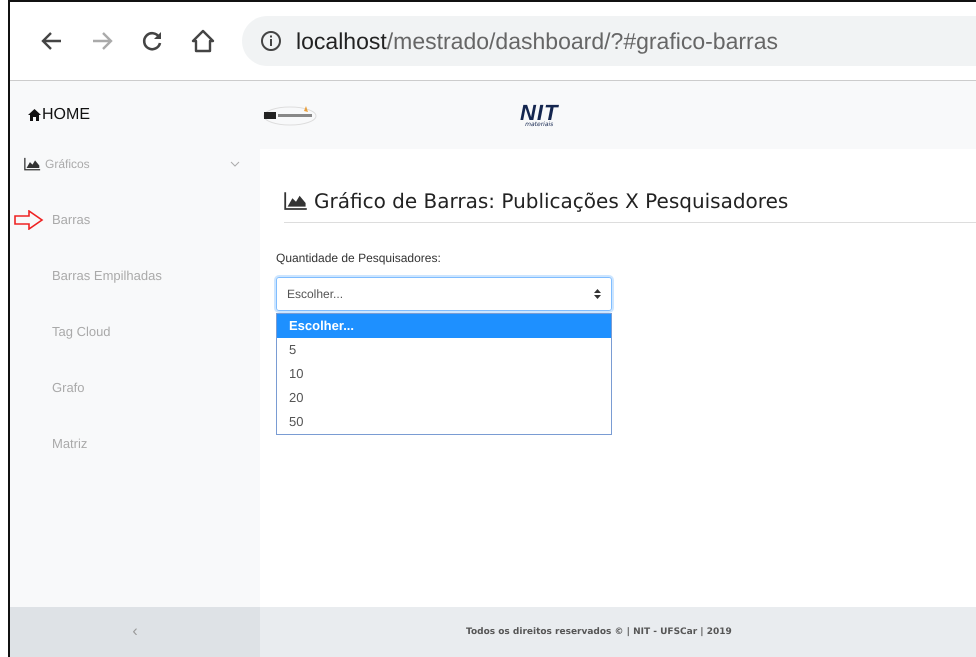  I want to click on footer-text: Todos os direitos reservados © | NIT - UFSCar | 2019, so click(599, 632).